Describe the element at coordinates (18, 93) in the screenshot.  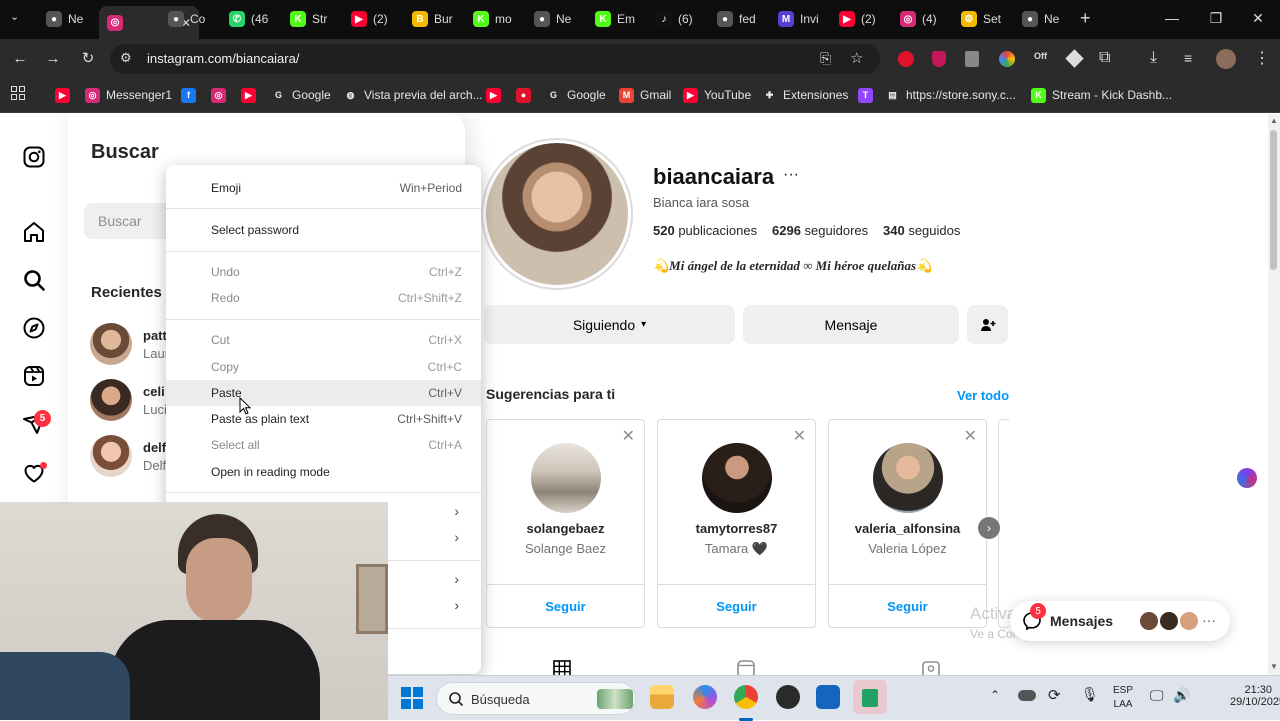
I see `apps-grid-icon` at that location.